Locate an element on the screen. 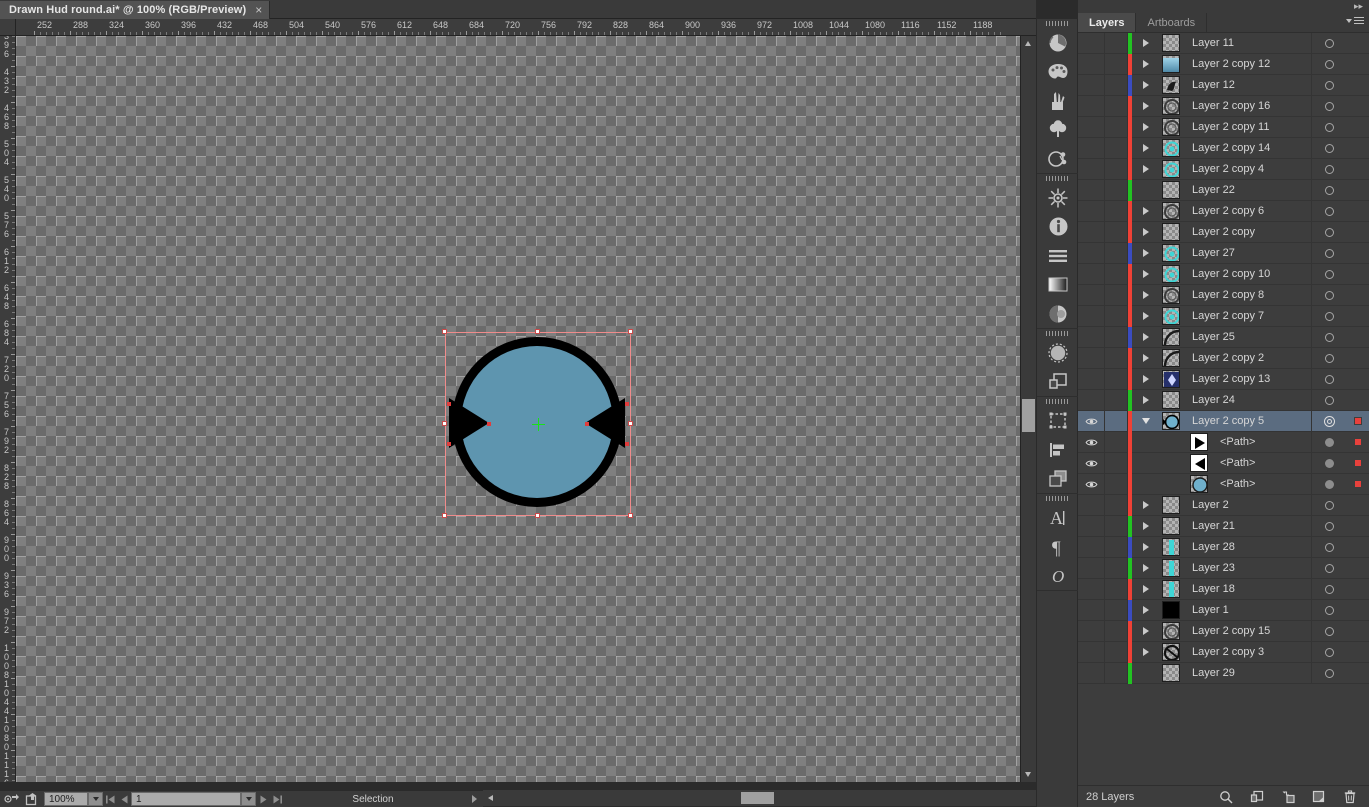 This screenshot has width=1369, height=807. panel-menu-icon is located at coordinates (1355, 21).